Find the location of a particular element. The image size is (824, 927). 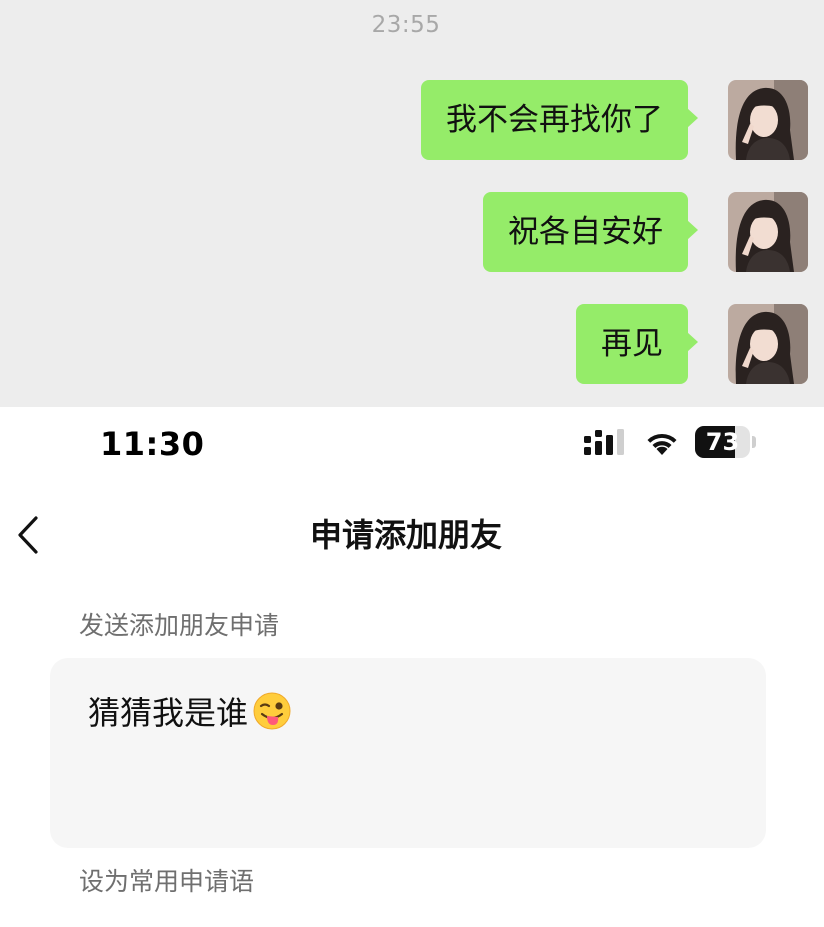

chat-message-row: 我不会再找你了 is located at coordinates (408, 120).